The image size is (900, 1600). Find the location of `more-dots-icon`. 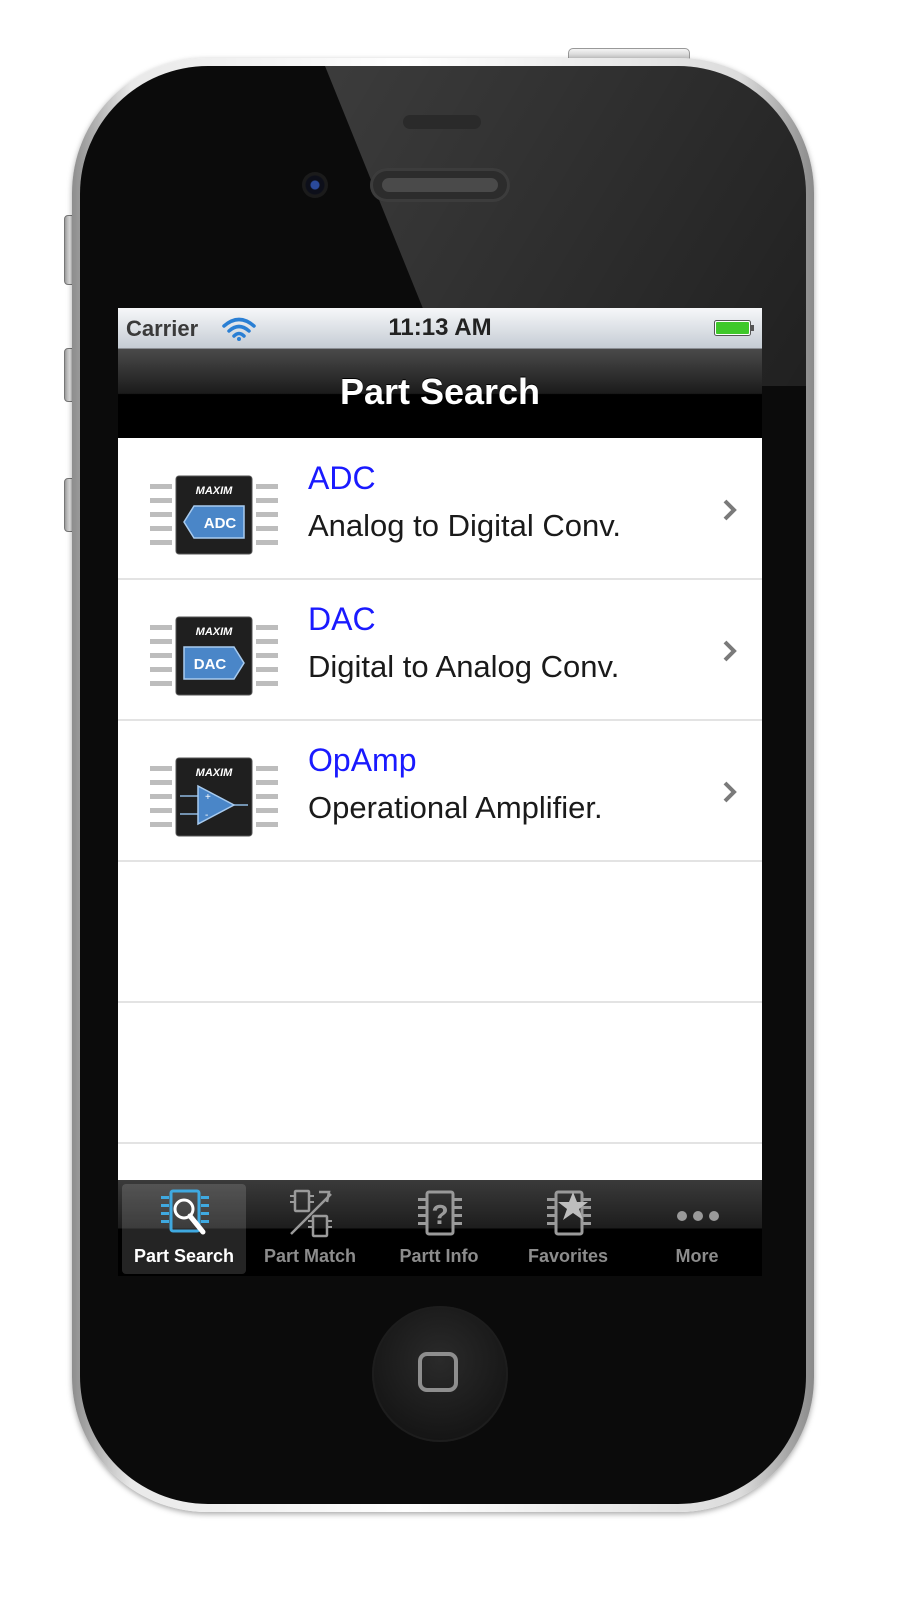

more-dots-icon is located at coordinates (698, 1216).